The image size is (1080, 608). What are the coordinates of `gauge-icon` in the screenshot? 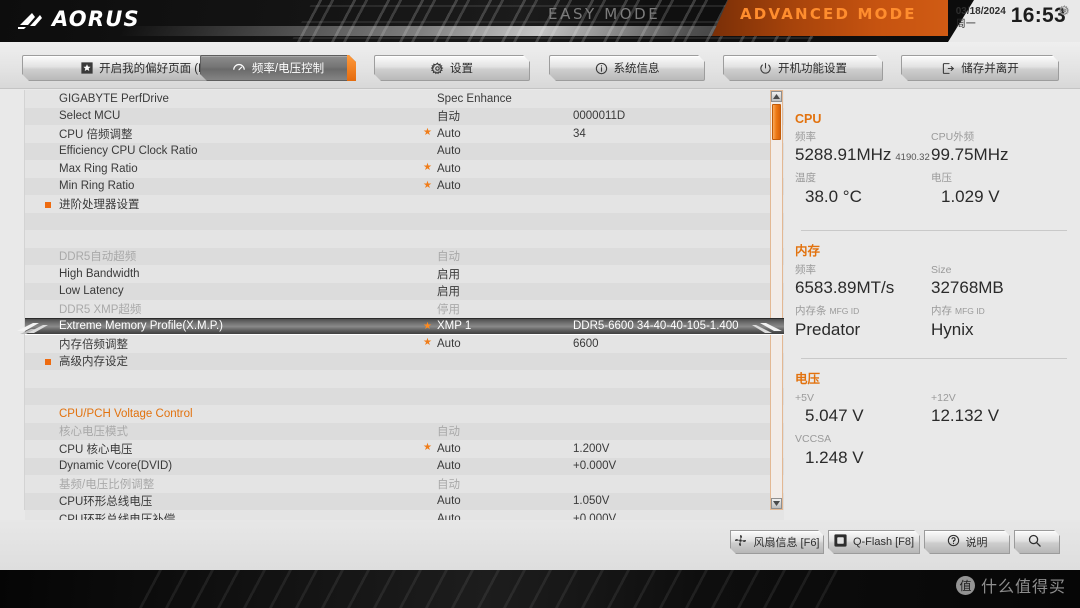 It's located at (239, 68).